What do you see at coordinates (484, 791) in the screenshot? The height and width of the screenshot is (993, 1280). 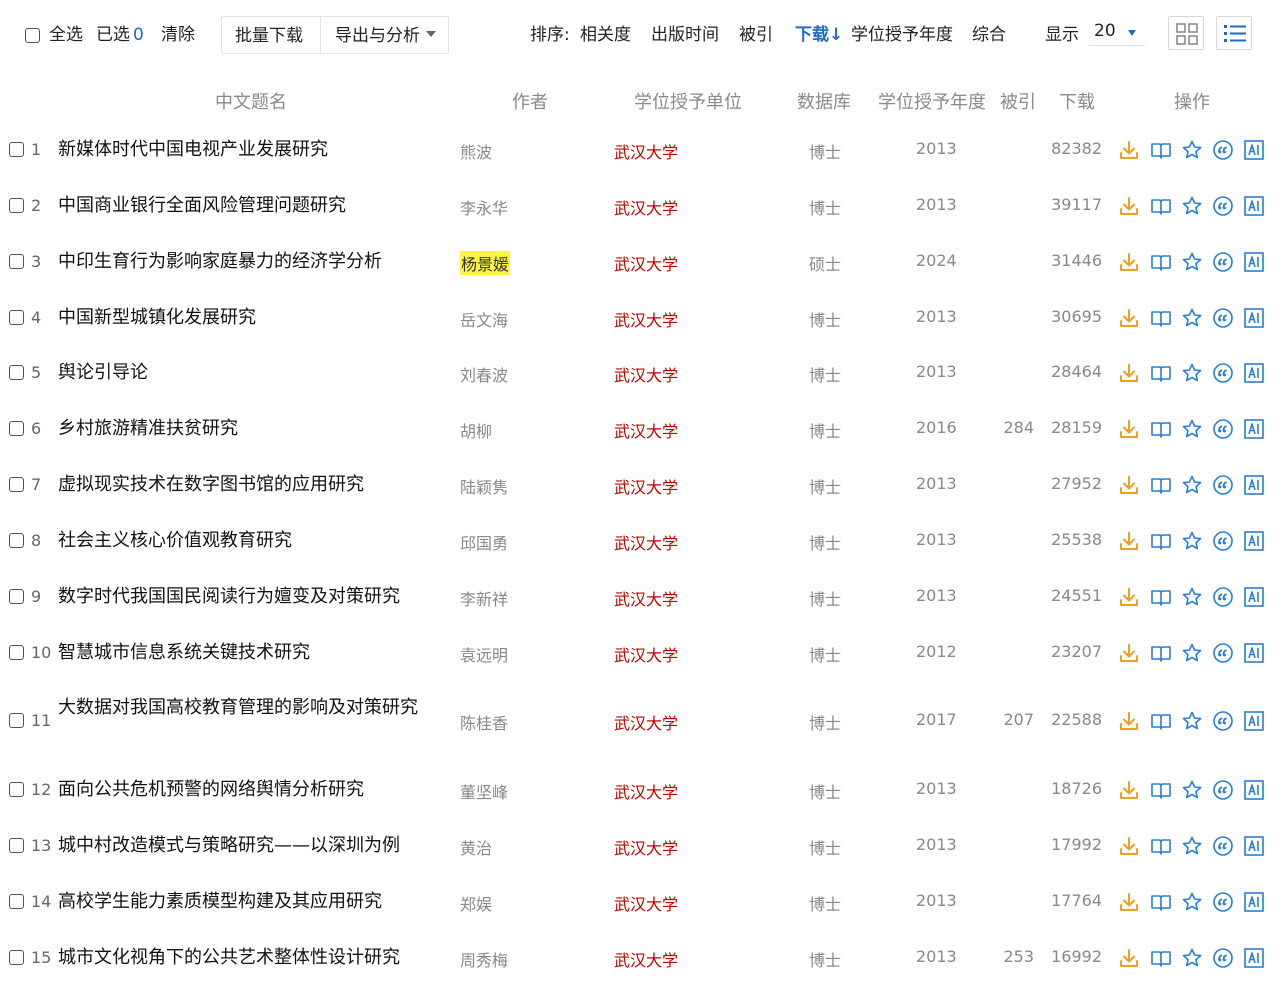 I see `row-author-link: 董坚峰` at bounding box center [484, 791].